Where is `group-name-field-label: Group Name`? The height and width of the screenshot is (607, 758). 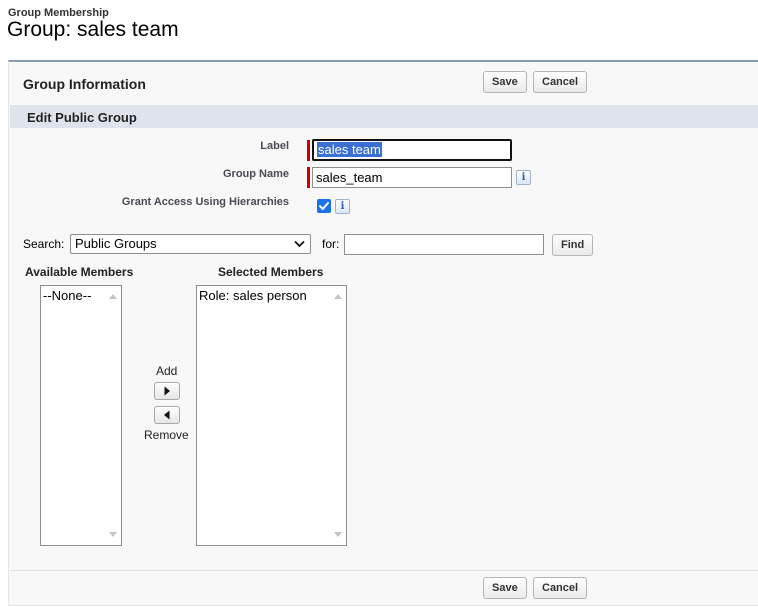
group-name-field-label: Group Name is located at coordinates (255, 174).